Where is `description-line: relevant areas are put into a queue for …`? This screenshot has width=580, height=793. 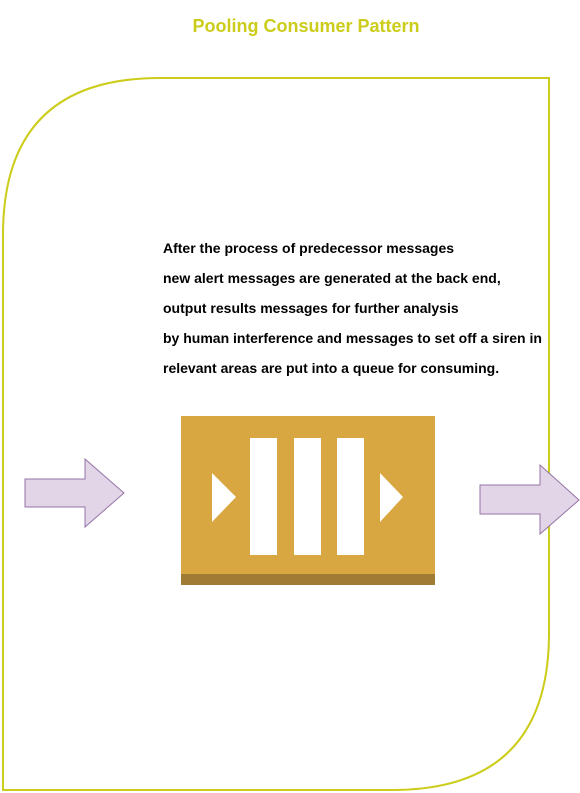
description-line: relevant areas are put into a queue for … is located at coordinates (331, 368).